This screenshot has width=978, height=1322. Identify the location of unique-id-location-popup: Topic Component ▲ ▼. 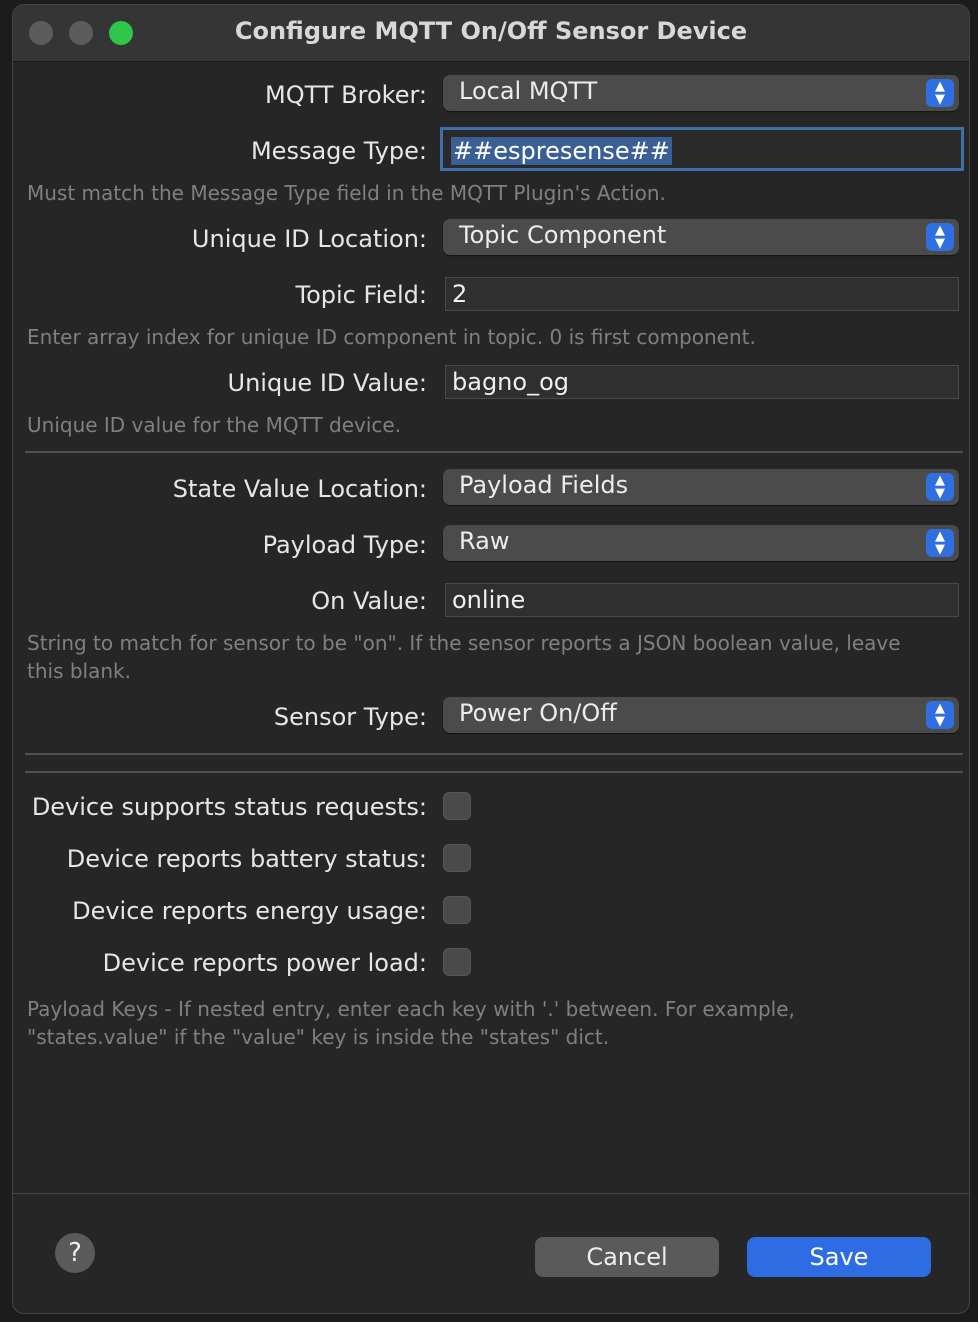
(701, 237).